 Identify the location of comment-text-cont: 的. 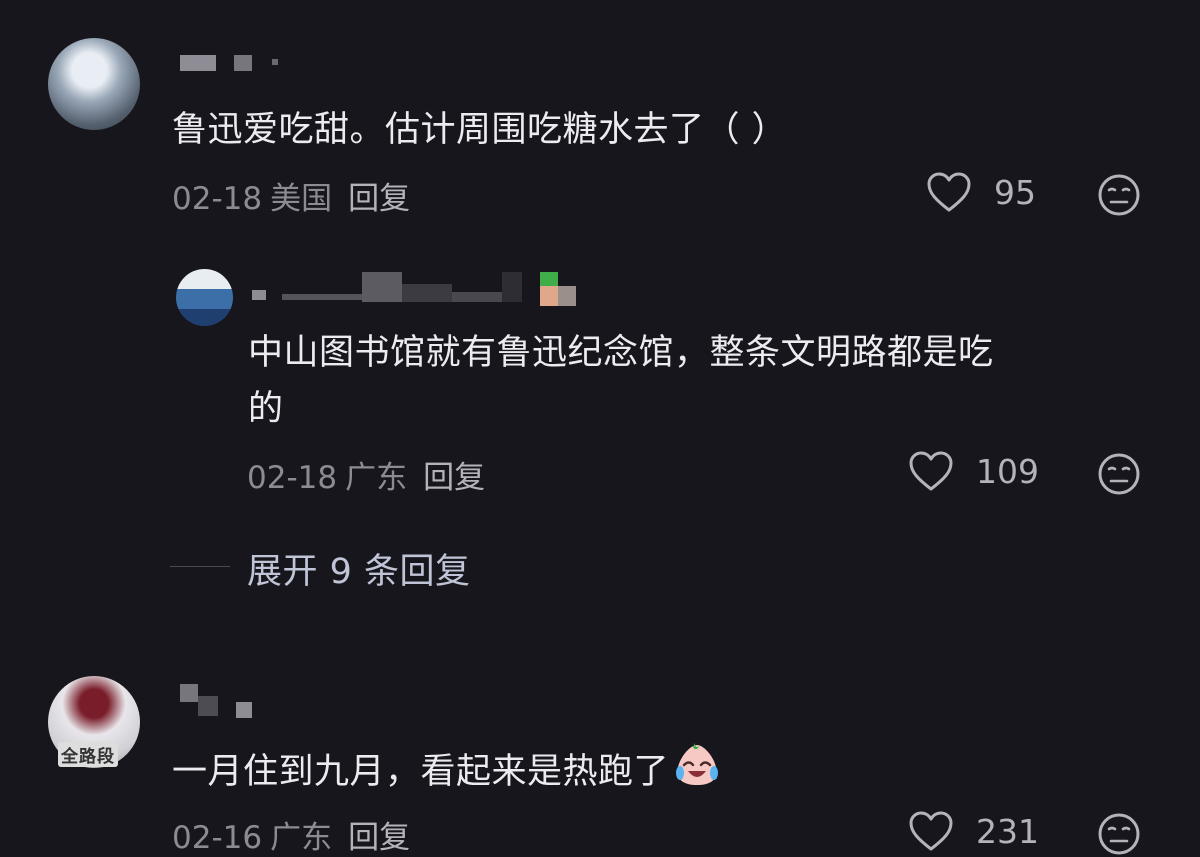
(266, 409).